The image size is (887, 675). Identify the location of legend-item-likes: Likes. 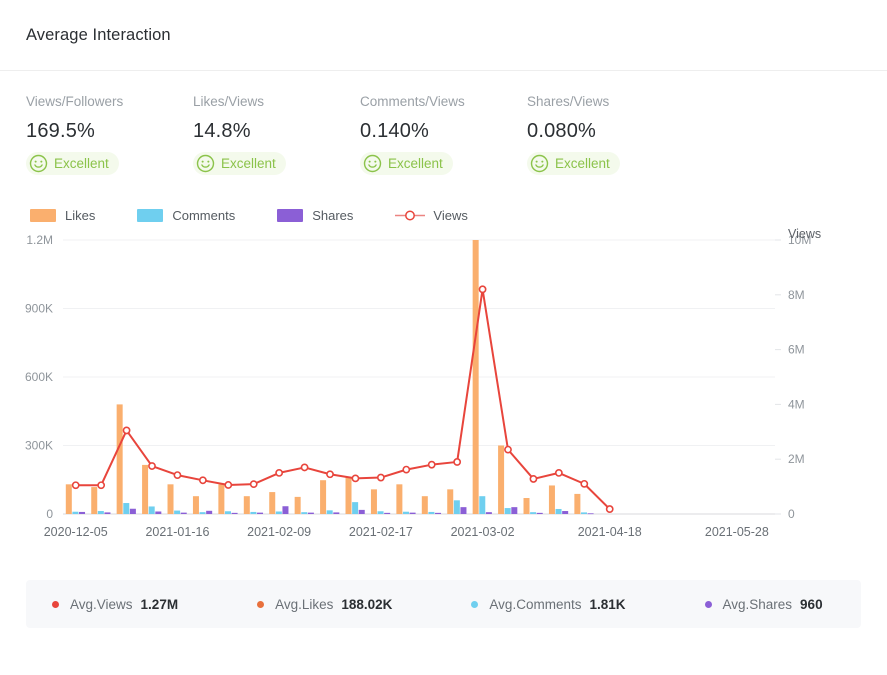
(62, 215).